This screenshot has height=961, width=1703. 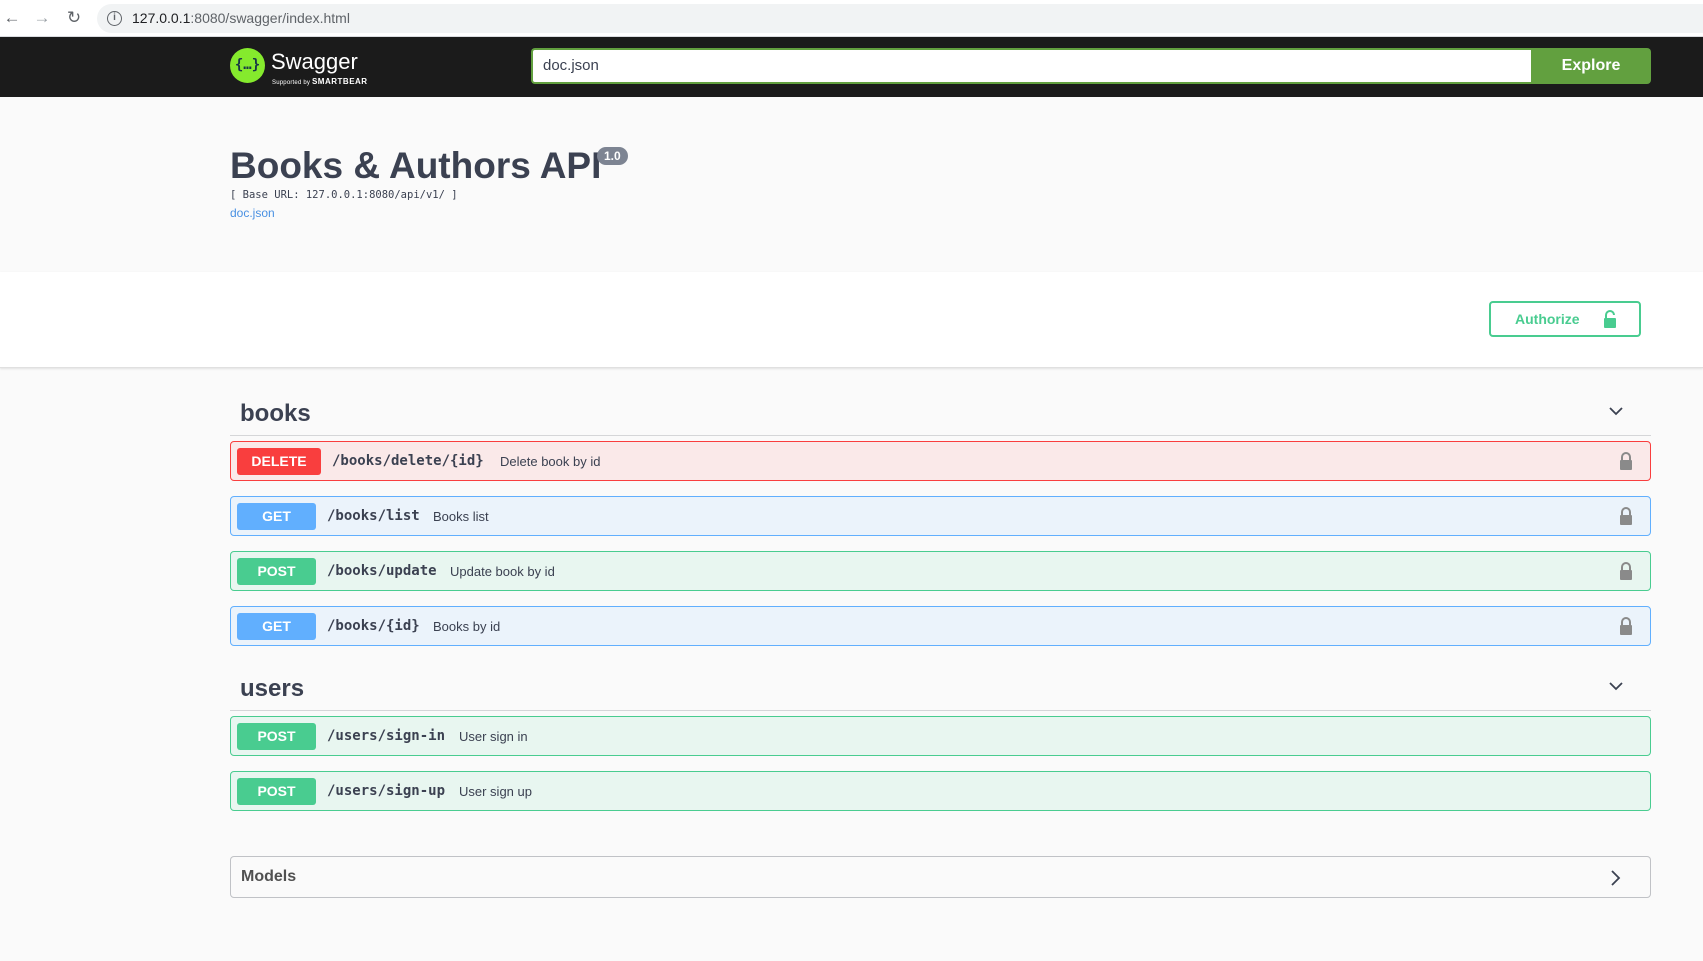 I want to click on reload-icon: ↻, so click(x=74, y=18).